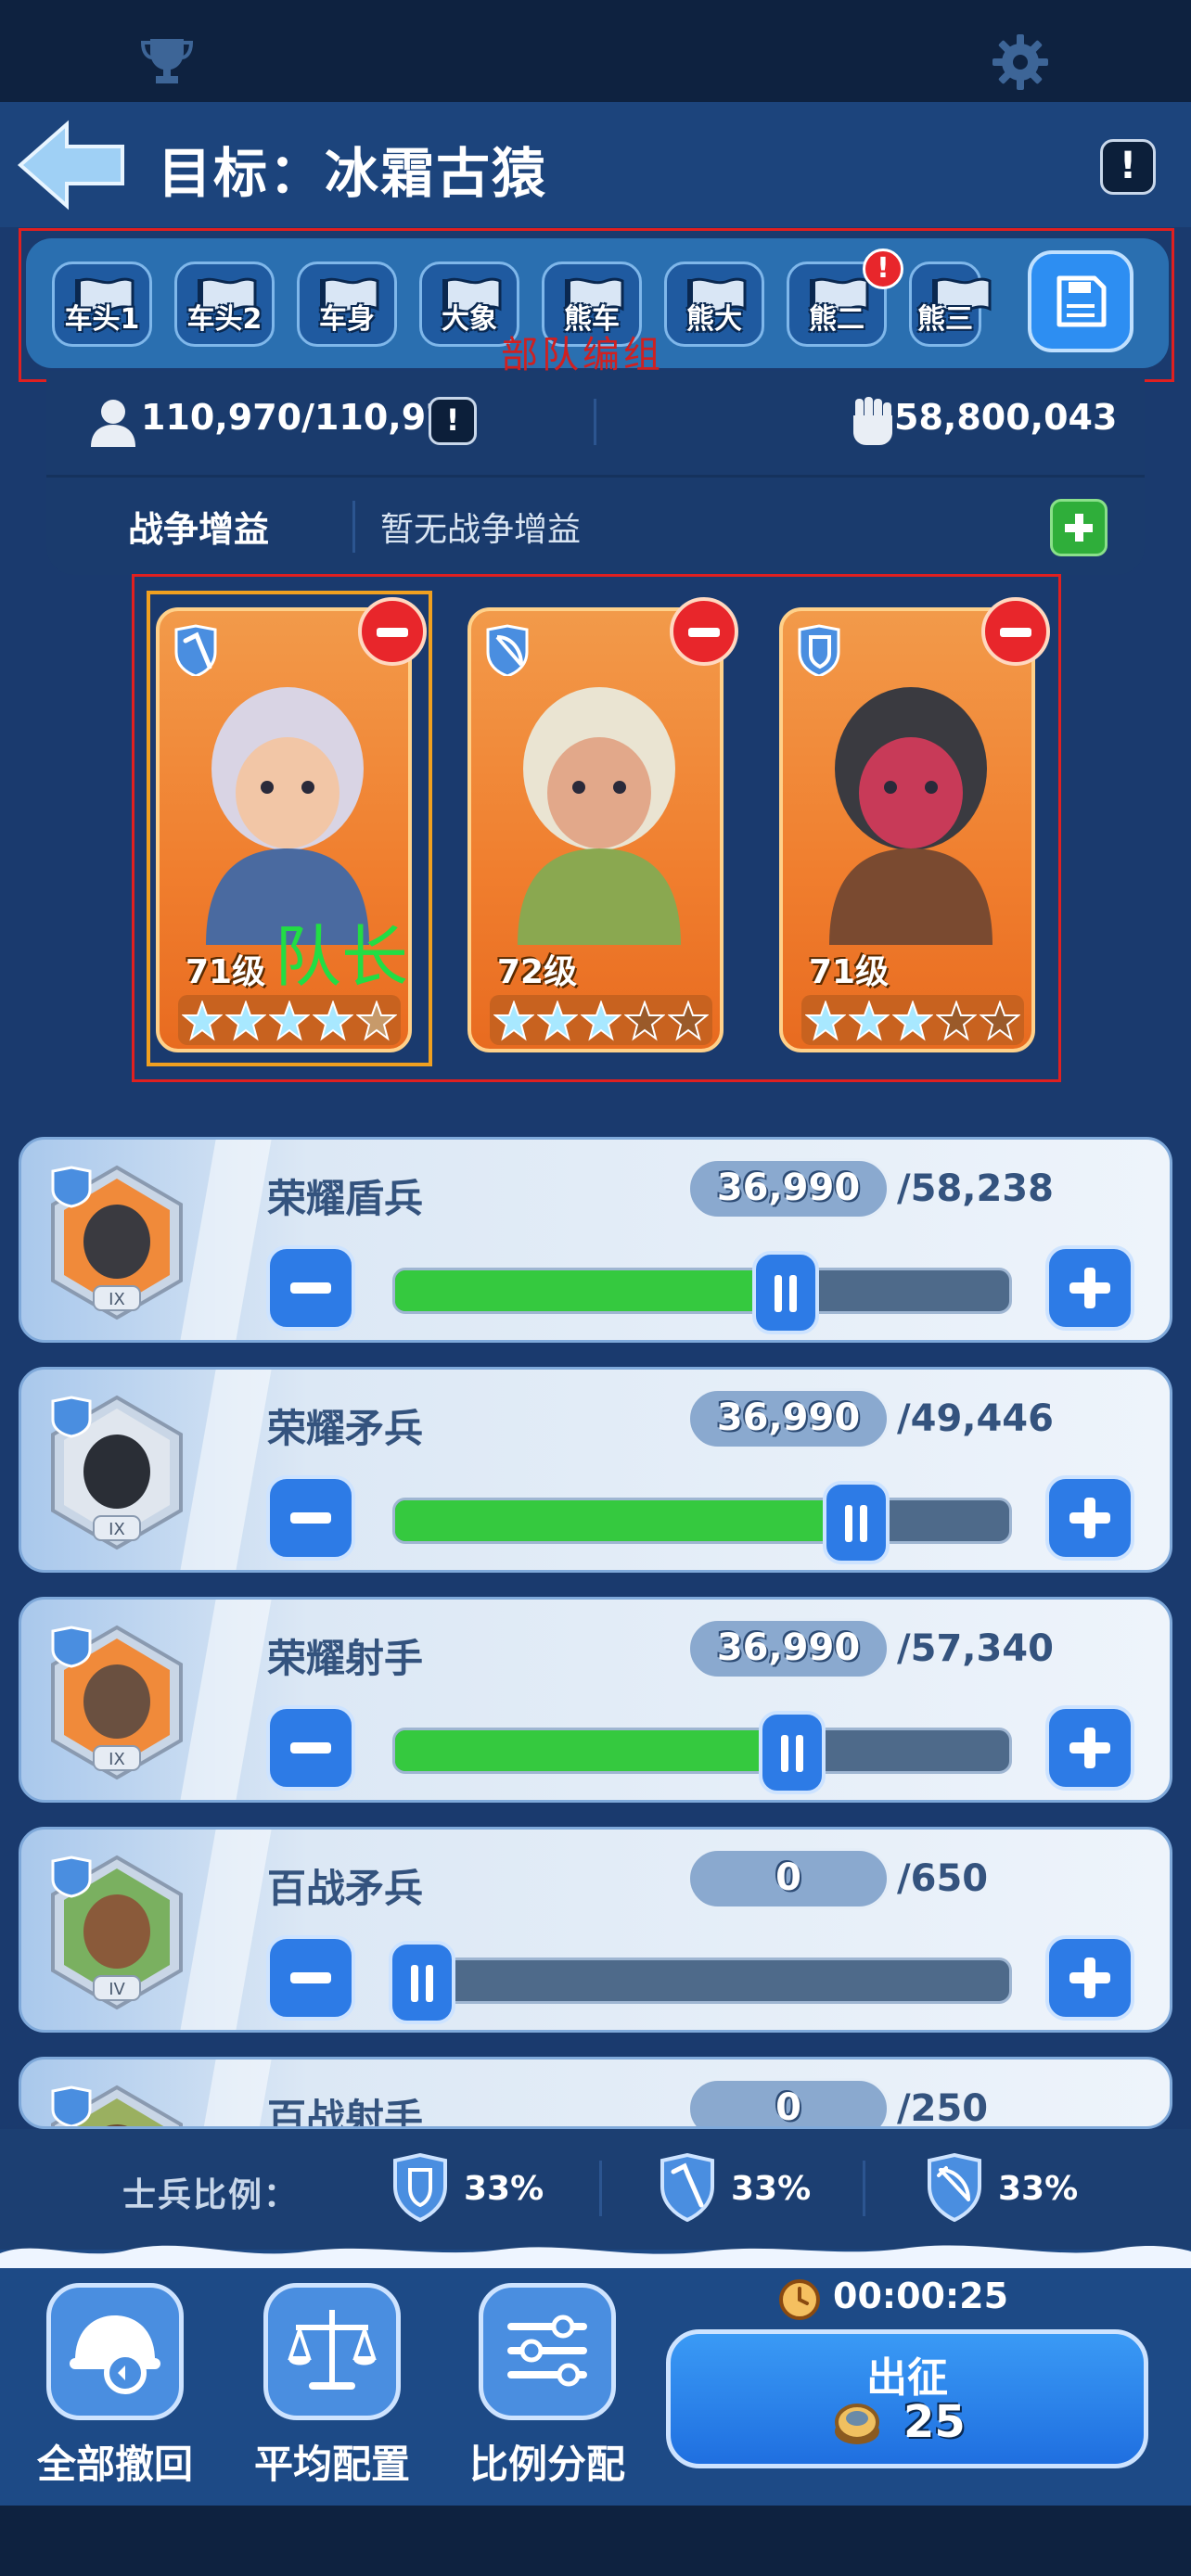 The image size is (1191, 2576). What do you see at coordinates (595, 476) in the screenshot?
I see `stats-separator` at bounding box center [595, 476].